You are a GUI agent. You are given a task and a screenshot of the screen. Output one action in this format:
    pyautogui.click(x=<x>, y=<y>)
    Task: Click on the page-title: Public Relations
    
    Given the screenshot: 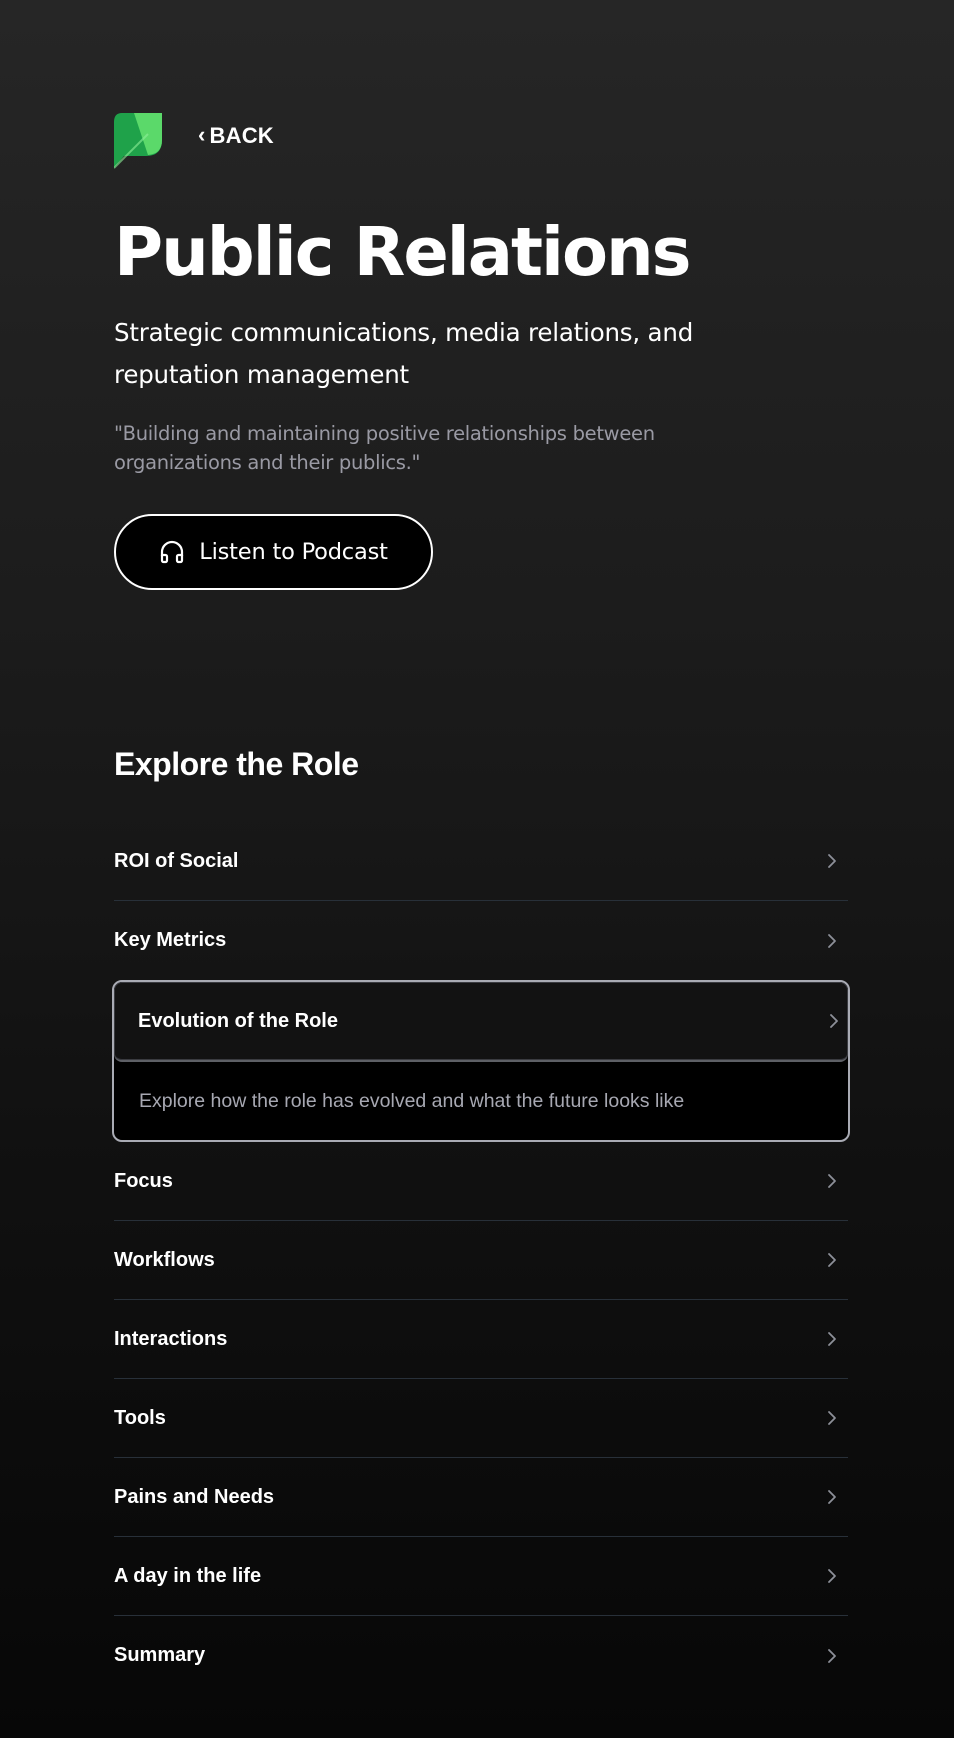 What is the action you would take?
    pyautogui.click(x=403, y=252)
    